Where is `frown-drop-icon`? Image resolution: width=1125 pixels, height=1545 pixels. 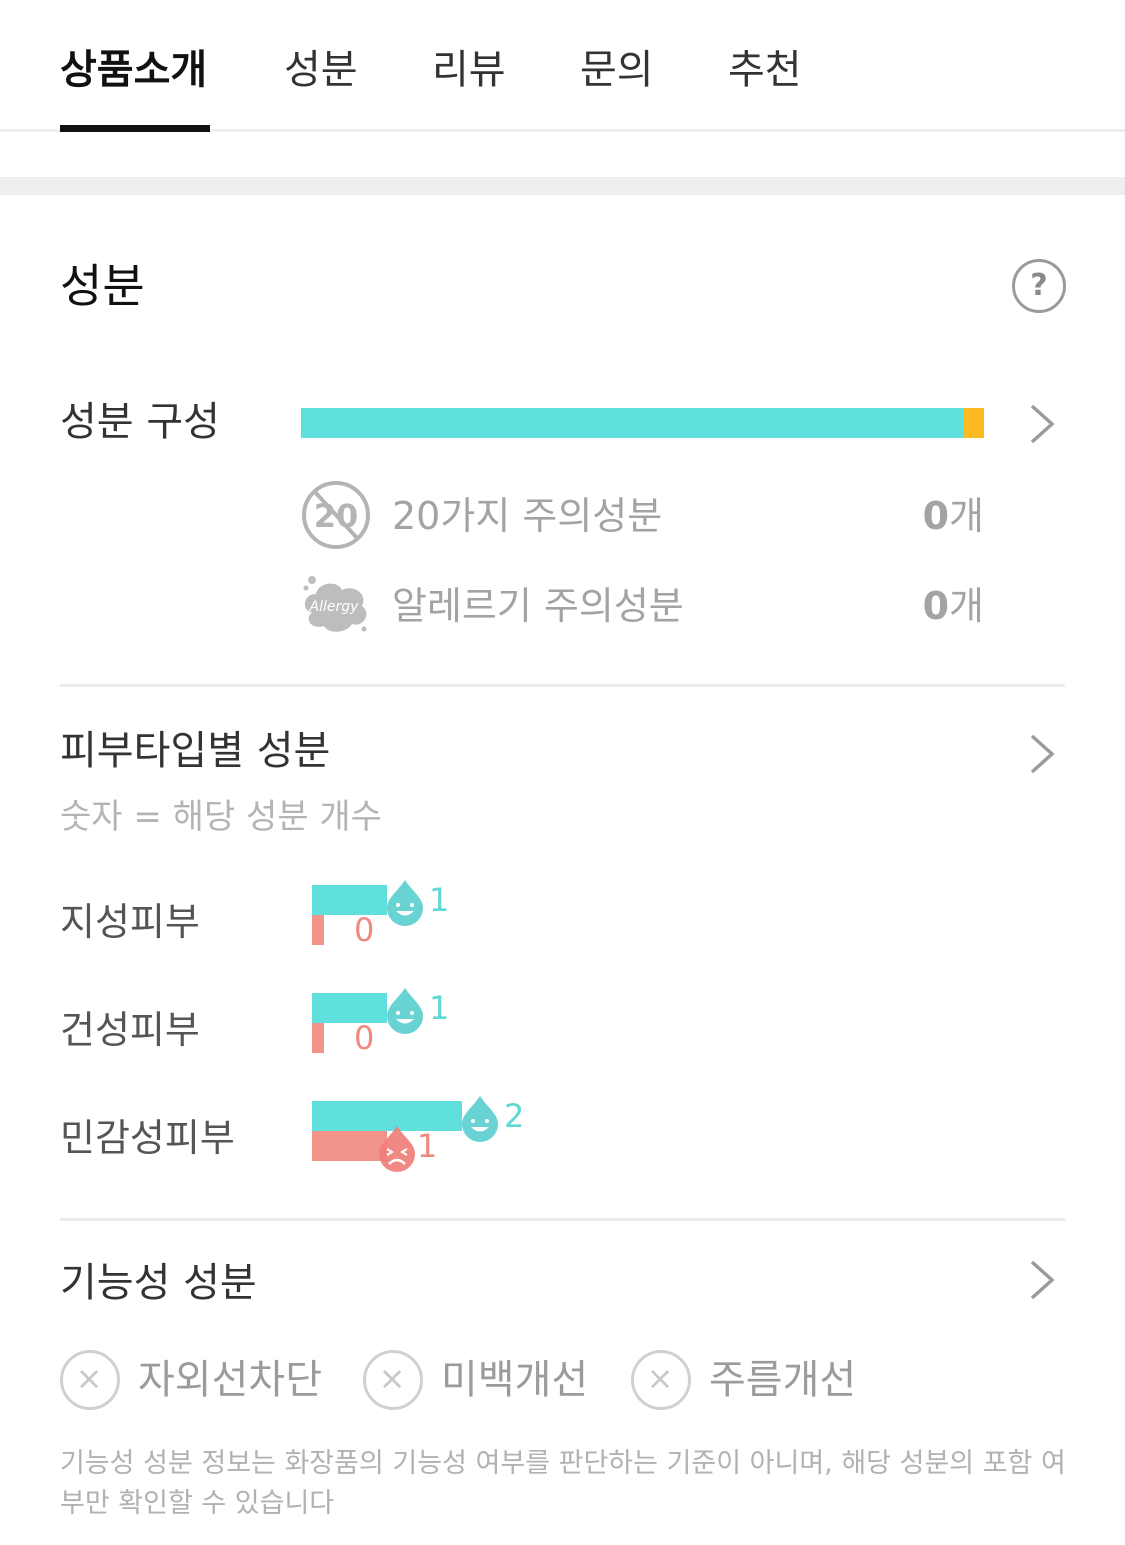 frown-drop-icon is located at coordinates (397, 1149).